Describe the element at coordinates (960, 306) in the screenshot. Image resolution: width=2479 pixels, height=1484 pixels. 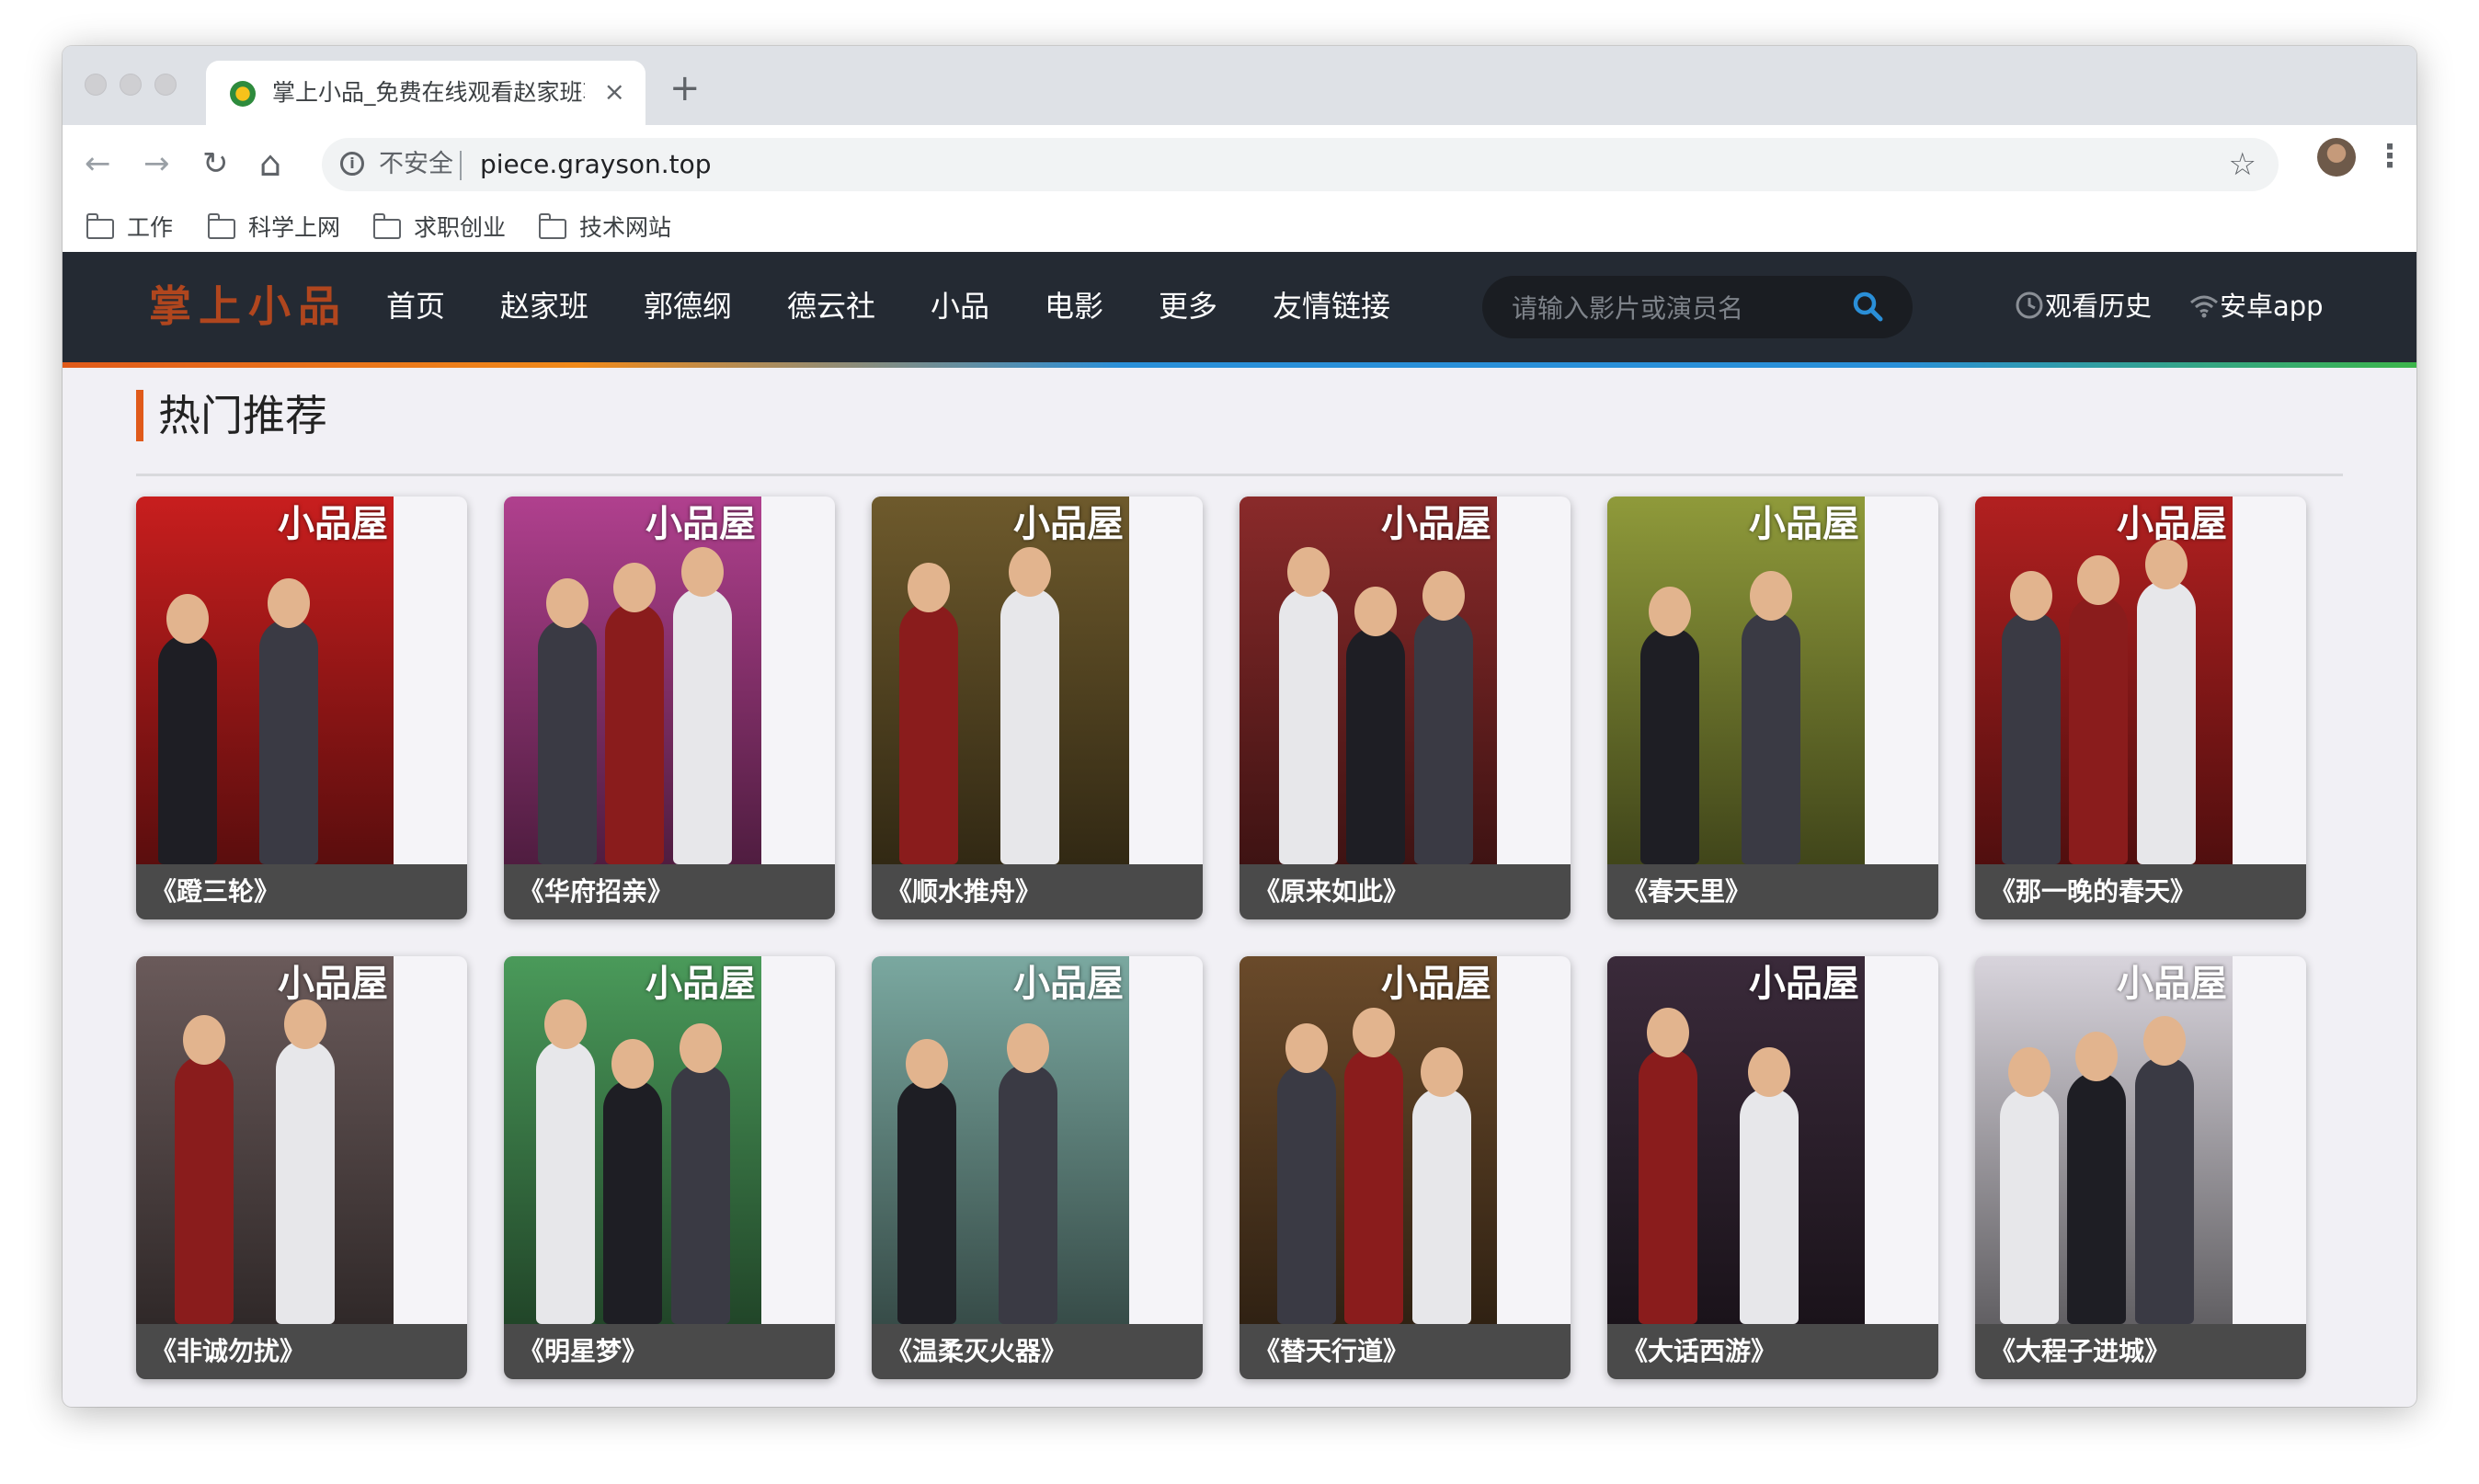
I see `nav-item-xiaopin: 小品` at that location.